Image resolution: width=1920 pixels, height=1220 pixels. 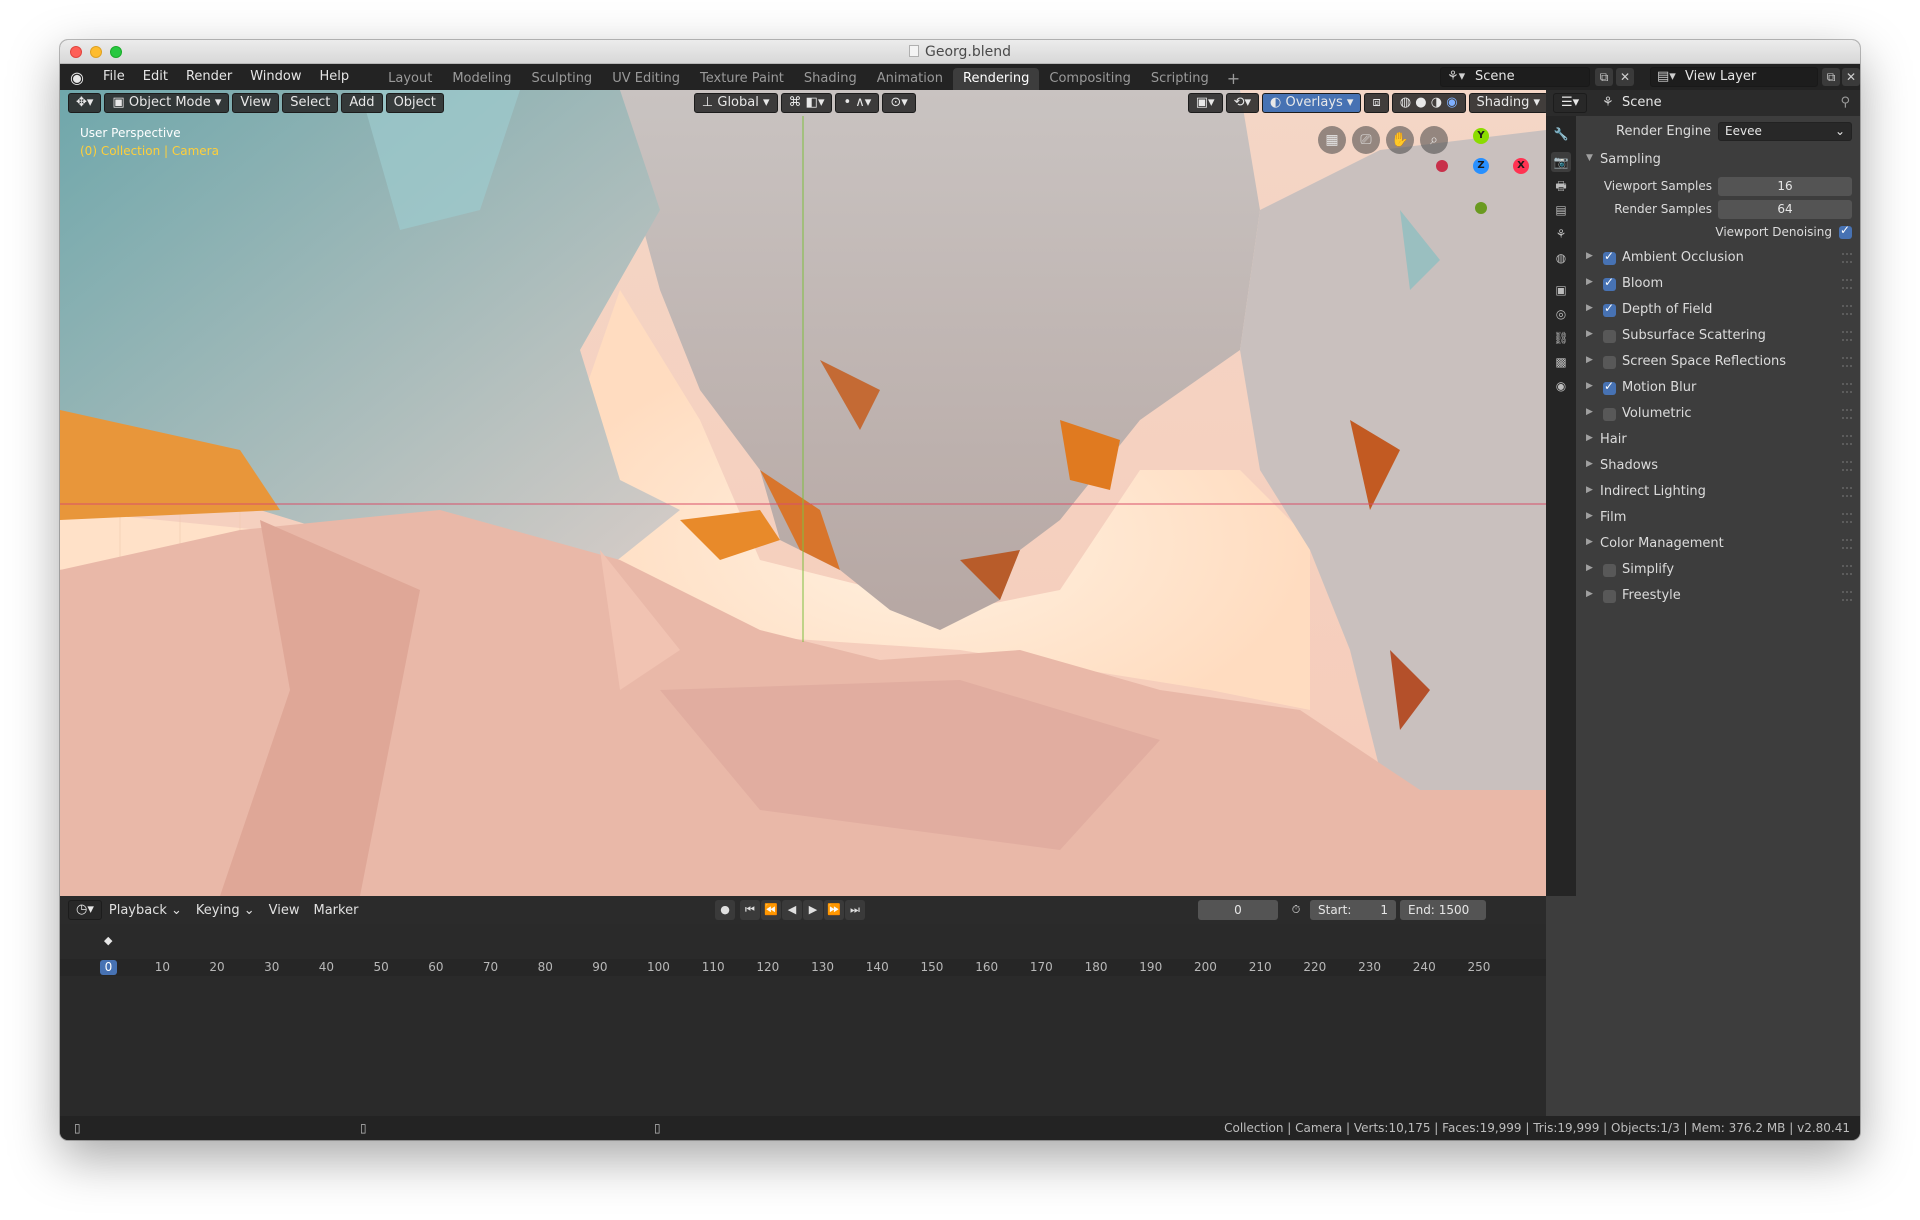 I want to click on panel-freestyle: ▶ Freestyle, so click(x=1718, y=596).